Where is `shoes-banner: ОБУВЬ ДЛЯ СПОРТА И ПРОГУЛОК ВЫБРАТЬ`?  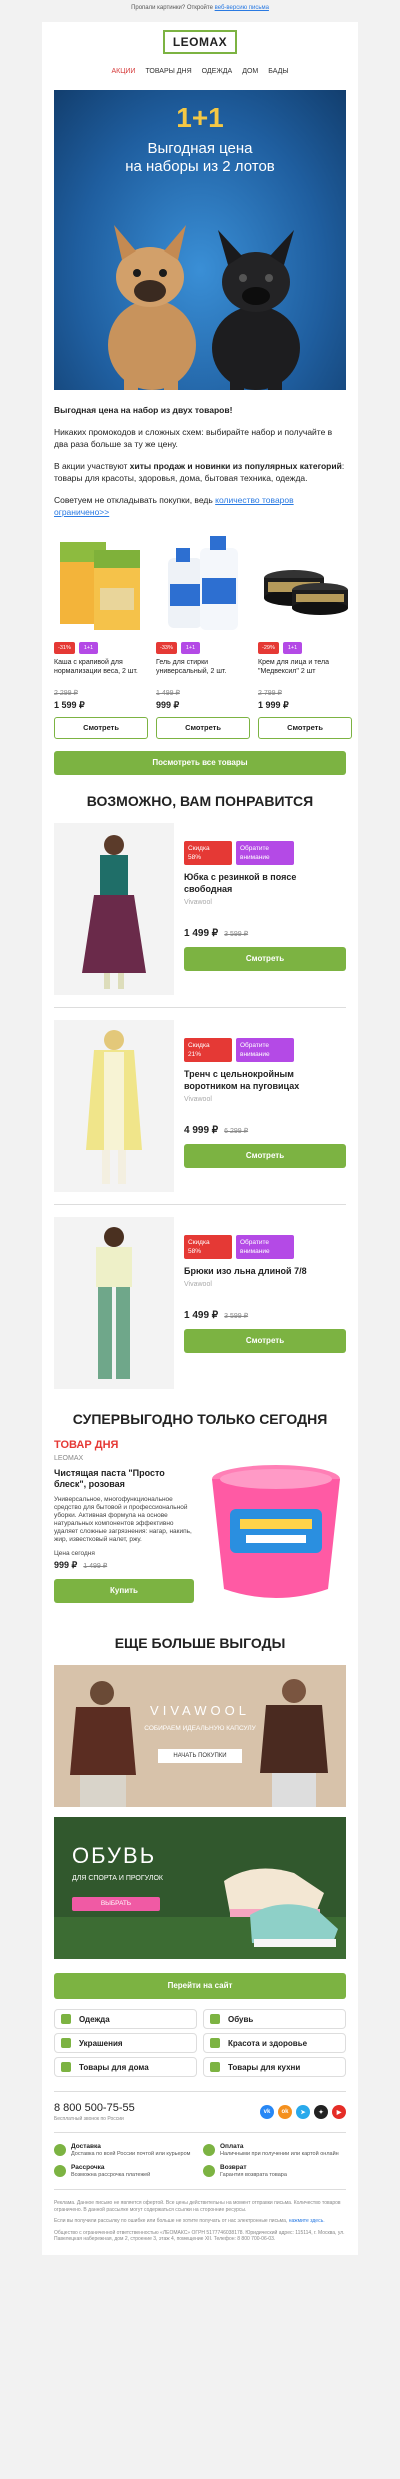 shoes-banner: ОБУВЬ ДЛЯ СПОРТА И ПРОГУЛОК ВЫБРАТЬ is located at coordinates (200, 1888).